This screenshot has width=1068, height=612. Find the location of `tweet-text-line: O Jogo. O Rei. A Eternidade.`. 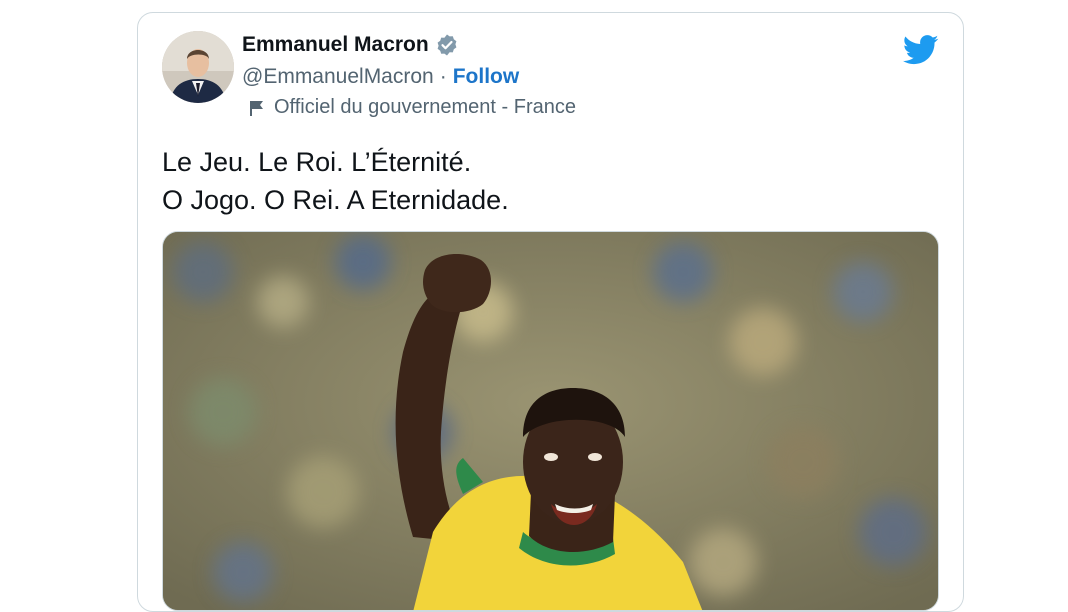

tweet-text-line: O Jogo. O Rei. A Eternidade. is located at coordinates (335, 200).